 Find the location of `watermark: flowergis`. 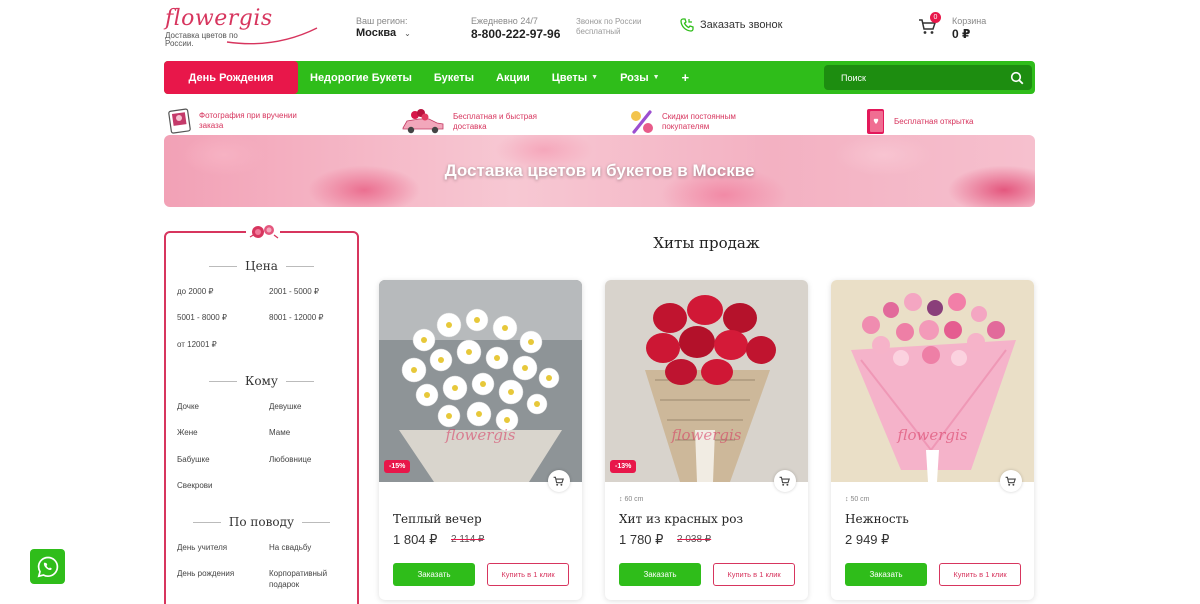

watermark: flowergis is located at coordinates (932, 435).